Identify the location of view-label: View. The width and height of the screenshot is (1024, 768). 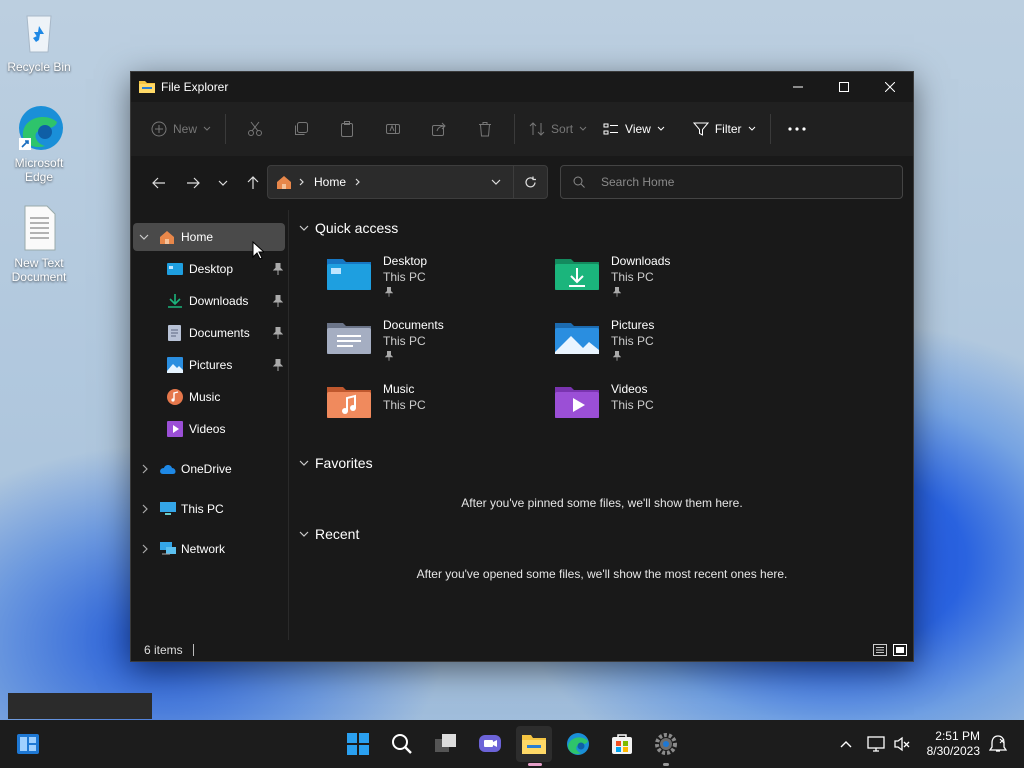
(638, 129).